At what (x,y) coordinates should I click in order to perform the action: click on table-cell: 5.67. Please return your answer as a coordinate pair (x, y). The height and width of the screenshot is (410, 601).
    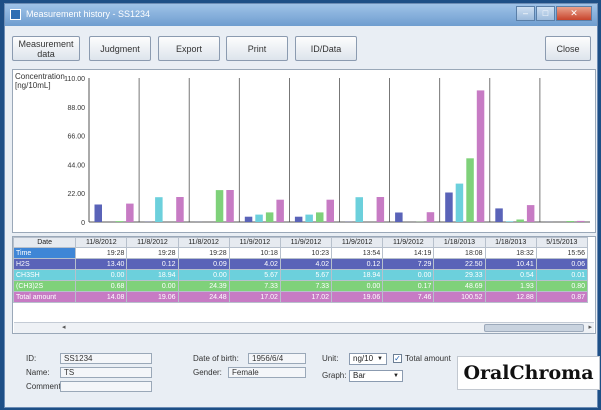
    Looking at the image, I should click on (306, 275).